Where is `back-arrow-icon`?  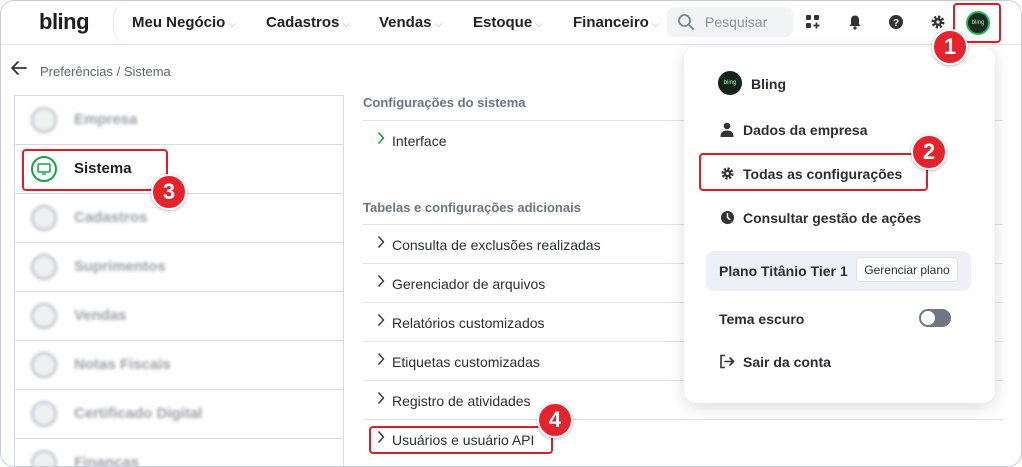 back-arrow-icon is located at coordinates (19, 69).